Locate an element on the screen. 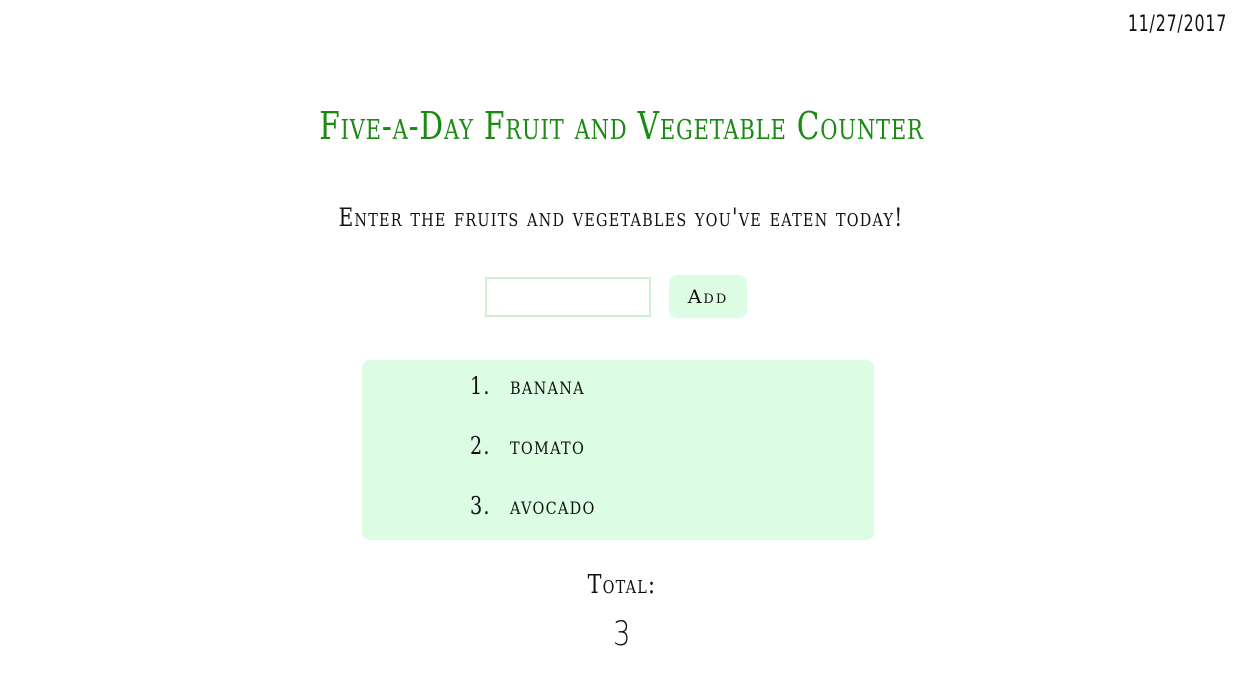 This screenshot has width=1243, height=696. list-item: 1. banana is located at coordinates (540, 402).